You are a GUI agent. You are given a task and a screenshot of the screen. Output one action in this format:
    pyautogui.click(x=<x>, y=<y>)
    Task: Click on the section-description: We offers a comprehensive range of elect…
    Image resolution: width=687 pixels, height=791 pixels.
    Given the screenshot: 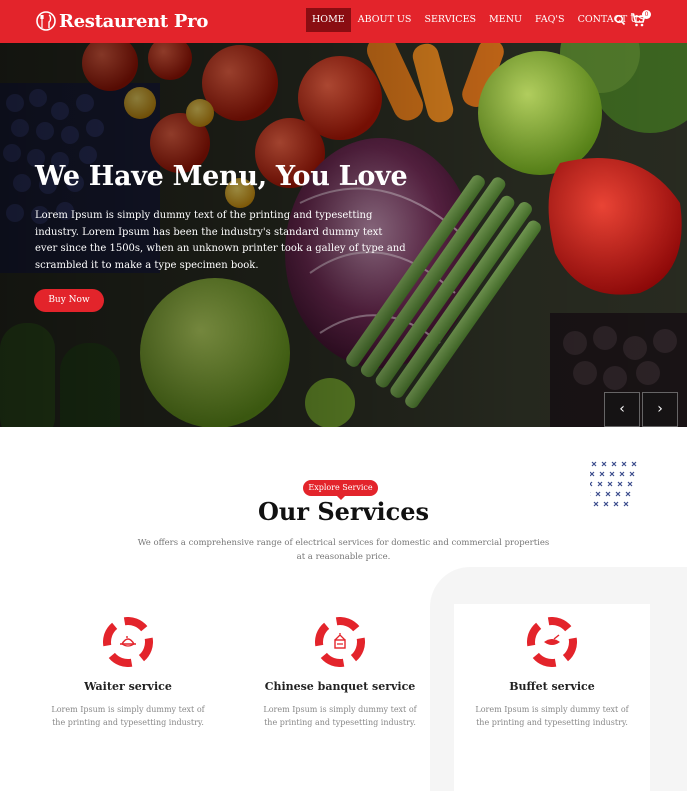 What is the action you would take?
    pyautogui.click(x=343, y=550)
    